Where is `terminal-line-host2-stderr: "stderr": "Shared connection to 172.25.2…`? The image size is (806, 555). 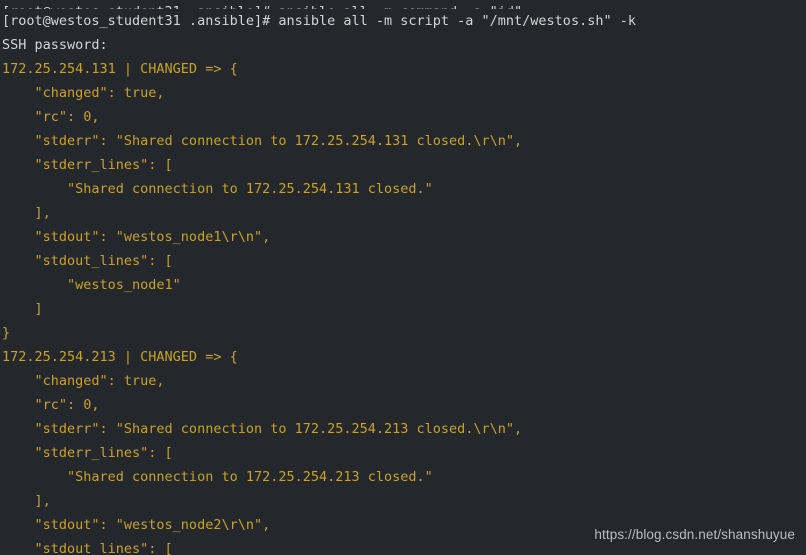 terminal-line-host2-stderr: "stderr": "Shared connection to 172.25.2… is located at coordinates (262, 429).